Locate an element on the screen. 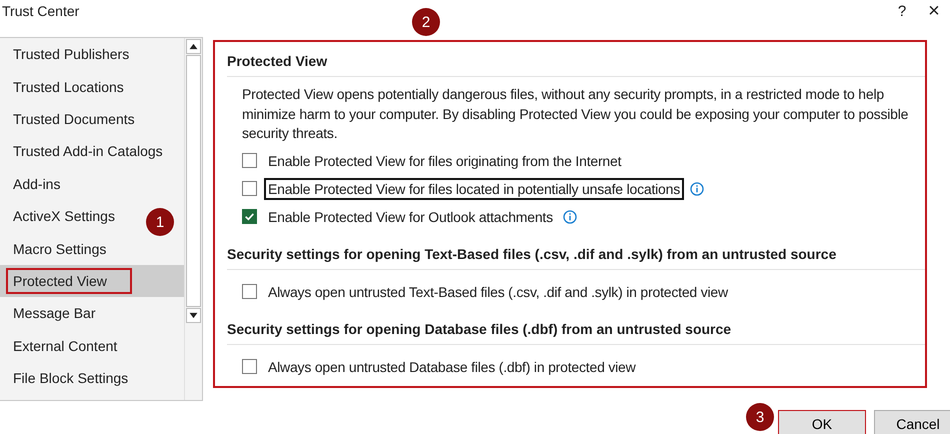 This screenshot has width=950, height=434. category-item: Macro Settings is located at coordinates (56, 248).